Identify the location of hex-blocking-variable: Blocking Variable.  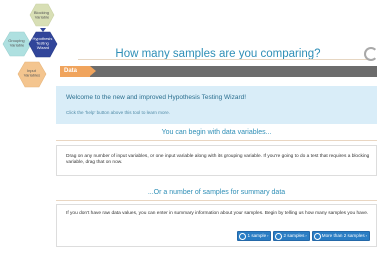
(42, 15).